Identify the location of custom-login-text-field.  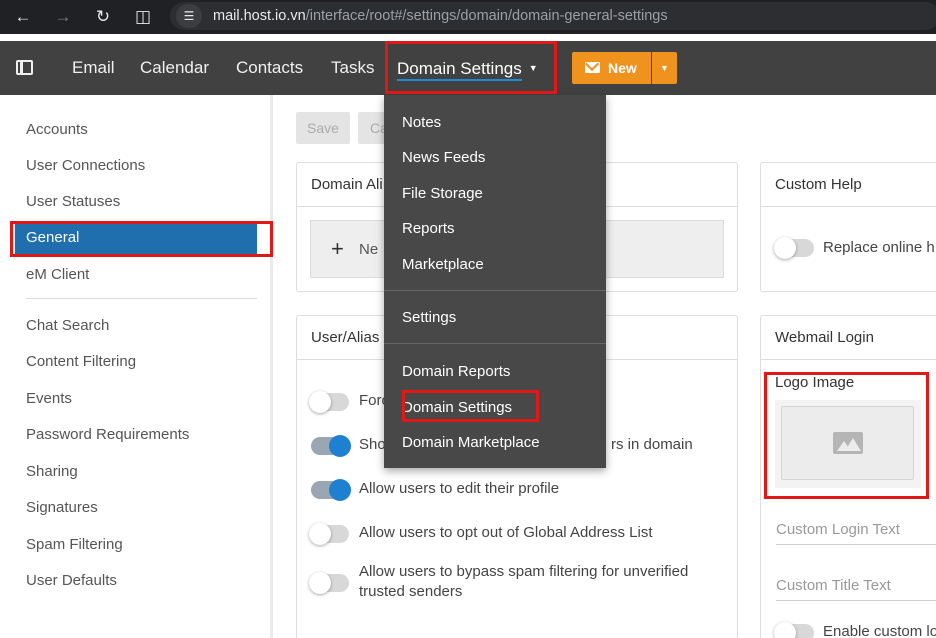
(856, 530).